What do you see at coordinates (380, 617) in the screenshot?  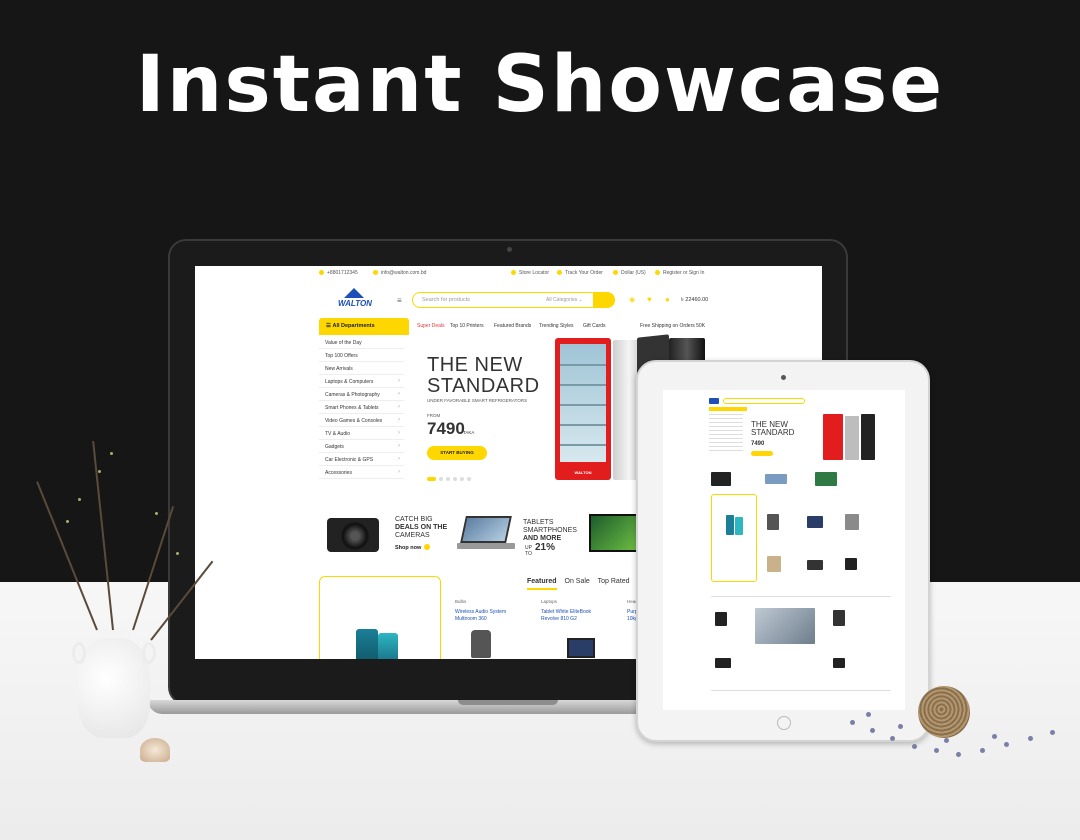 I see `featured-product-card` at bounding box center [380, 617].